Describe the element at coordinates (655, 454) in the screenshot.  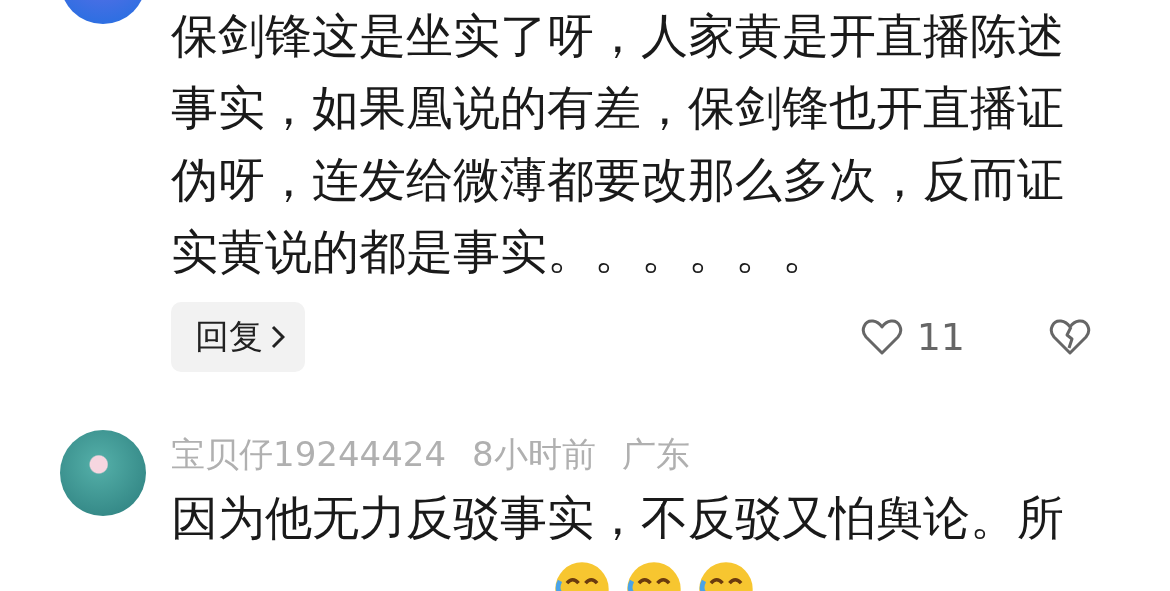
I see `location: 广东` at that location.